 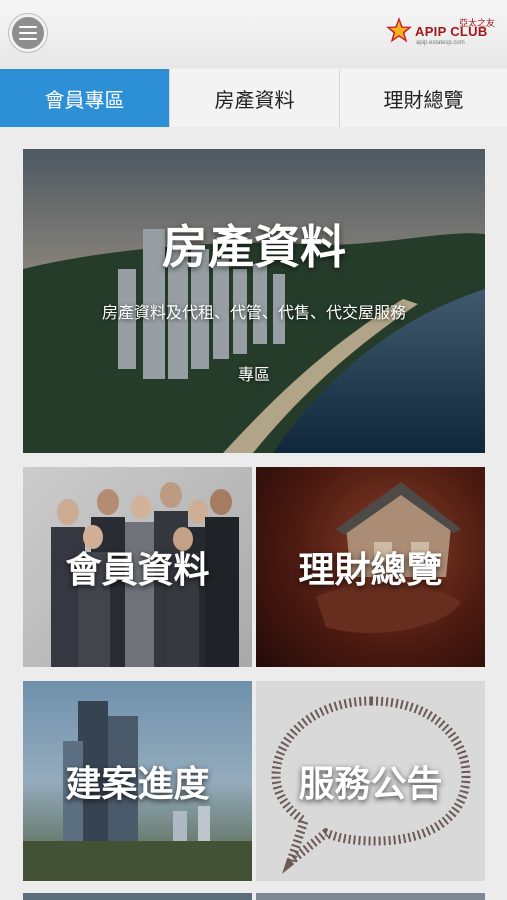 I want to click on tile-member-data-label: 會員資料, so click(x=137, y=570).